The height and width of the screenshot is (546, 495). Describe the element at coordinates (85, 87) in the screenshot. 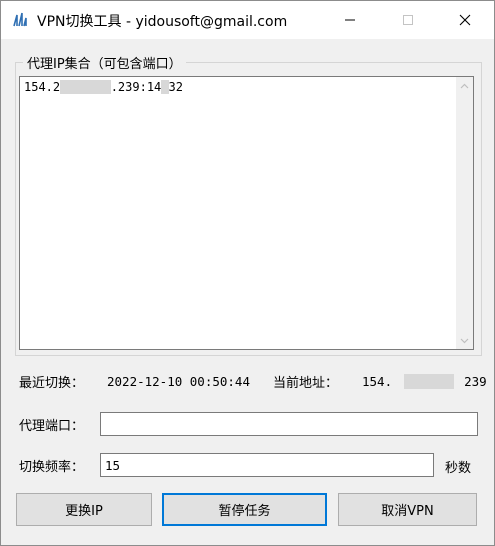

I see `redacted-block: 0000000` at that location.